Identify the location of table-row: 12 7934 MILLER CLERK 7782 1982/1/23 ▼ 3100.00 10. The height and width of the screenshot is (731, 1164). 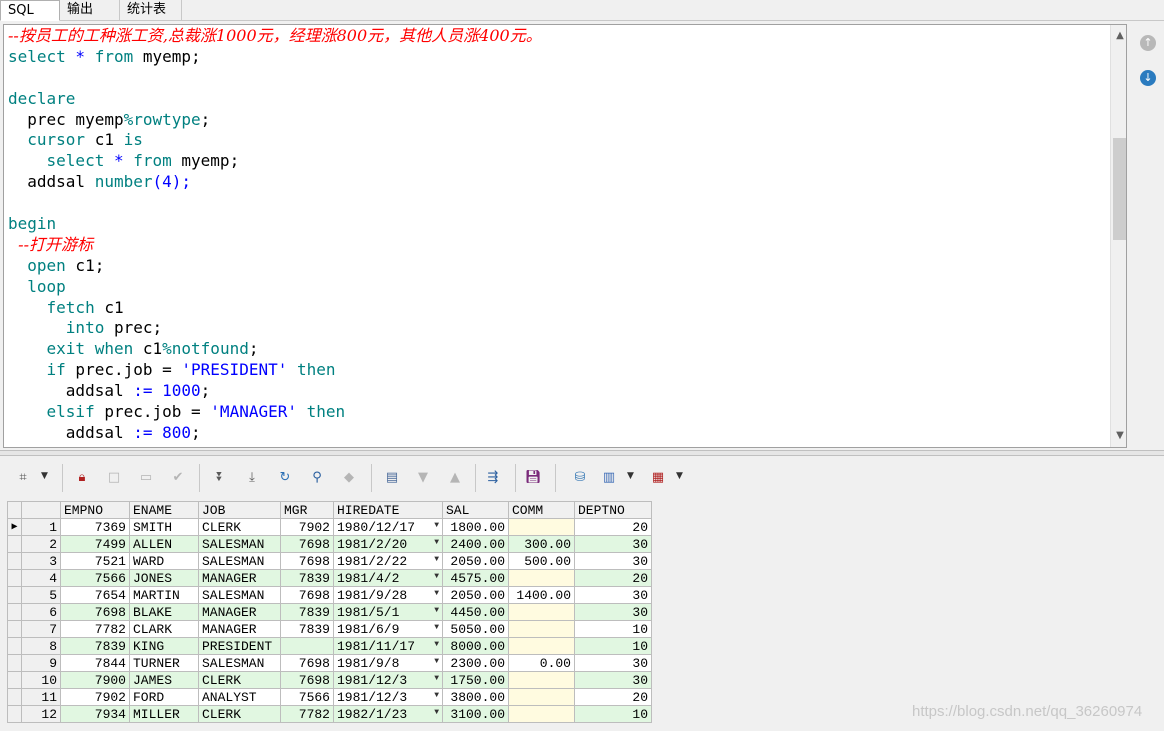
(329, 714).